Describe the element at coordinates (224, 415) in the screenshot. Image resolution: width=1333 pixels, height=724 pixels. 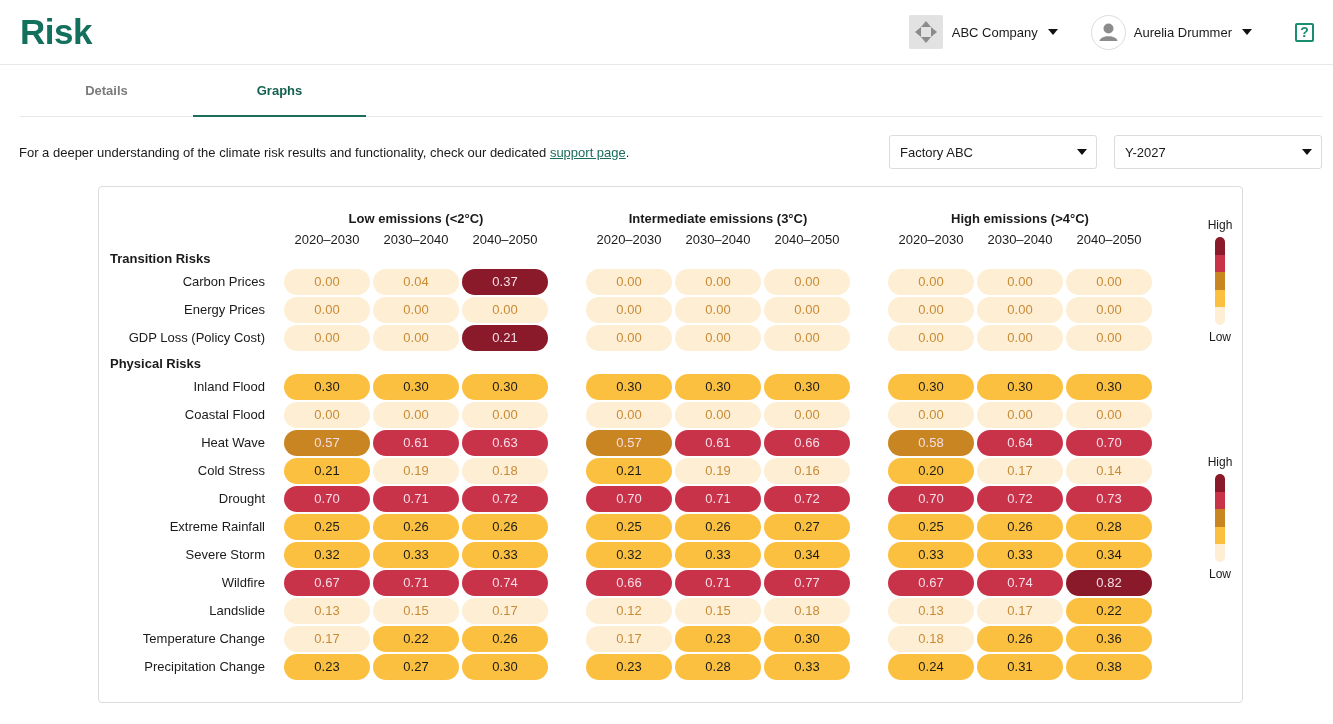
I see `row-label: Coastal Flood` at that location.